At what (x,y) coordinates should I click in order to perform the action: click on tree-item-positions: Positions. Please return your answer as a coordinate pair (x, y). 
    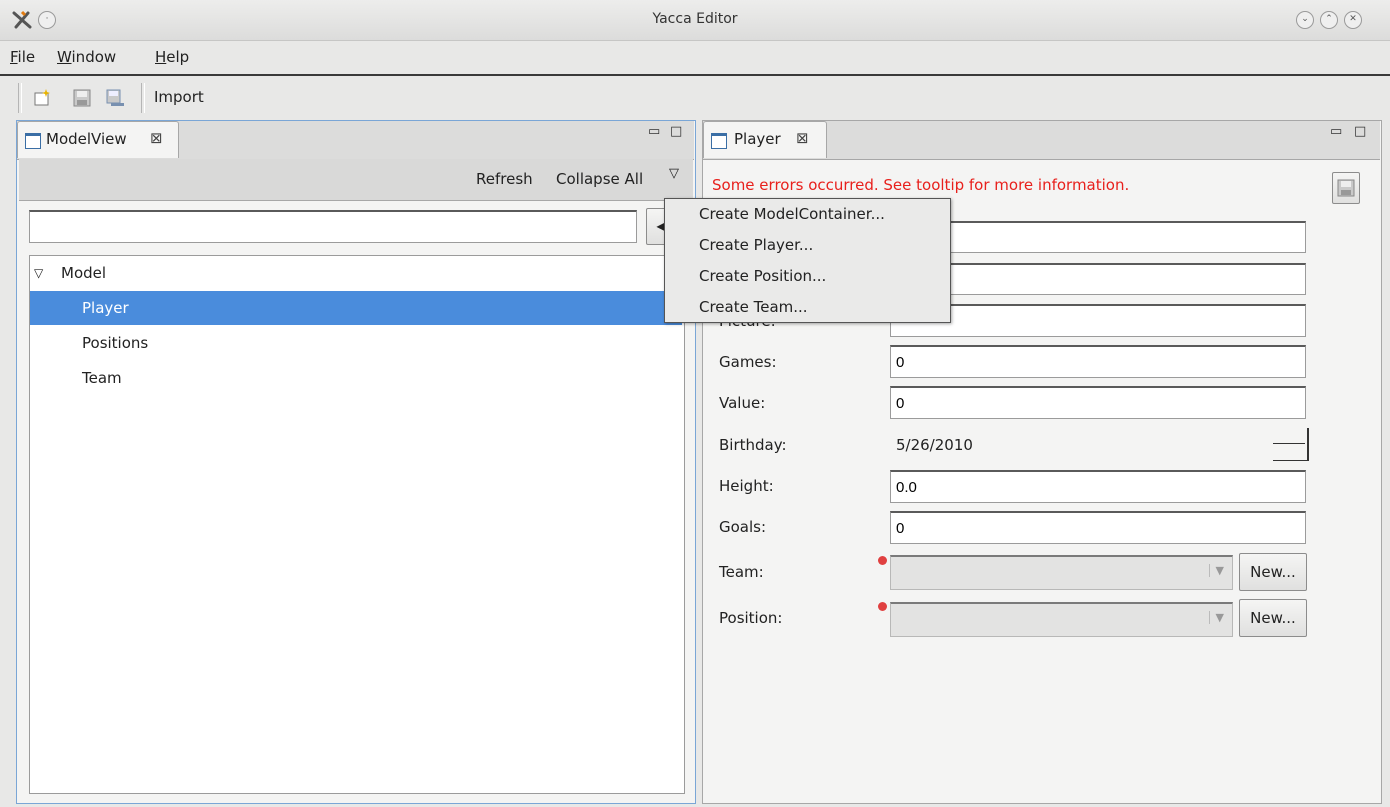
    Looking at the image, I should click on (356, 343).